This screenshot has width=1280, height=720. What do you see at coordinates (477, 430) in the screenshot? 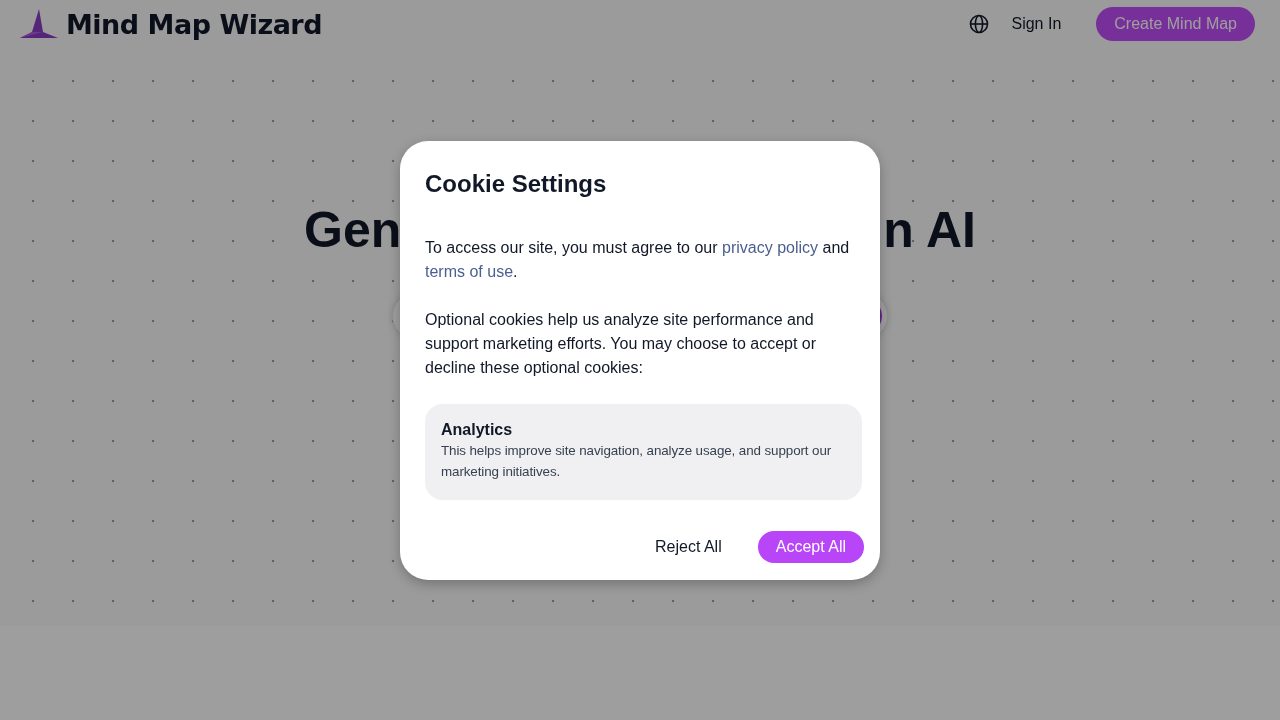
I see `category-title: Analytics` at bounding box center [477, 430].